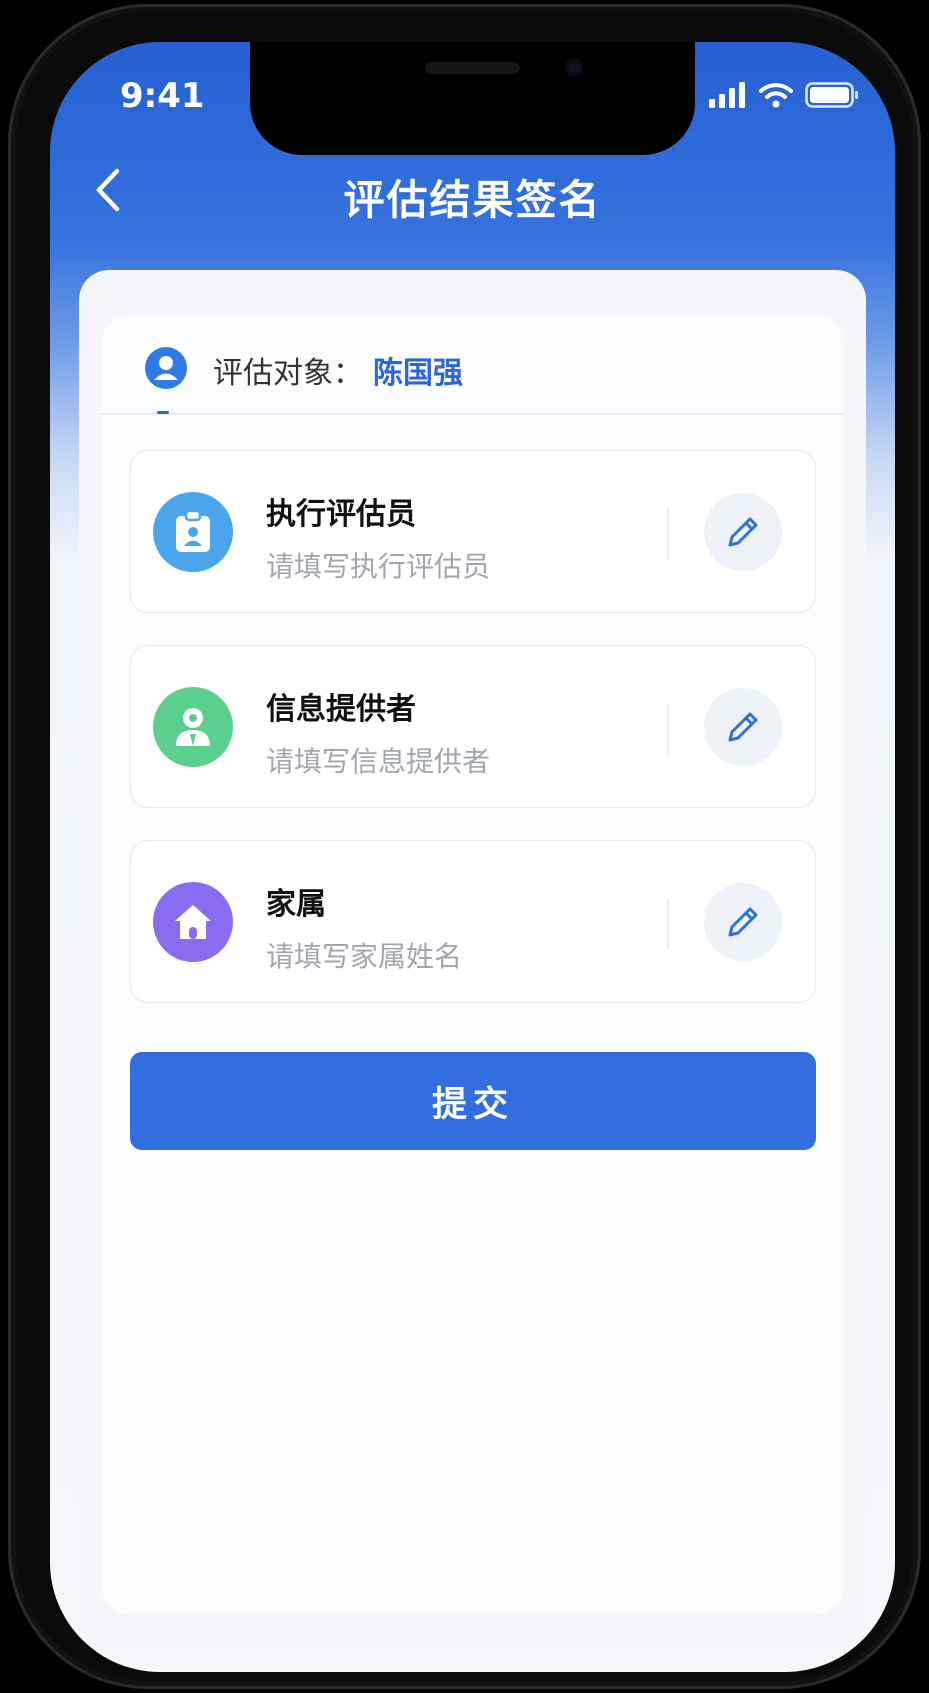 The width and height of the screenshot is (929, 1693). I want to click on subject-name: 陈国强, so click(418, 373).